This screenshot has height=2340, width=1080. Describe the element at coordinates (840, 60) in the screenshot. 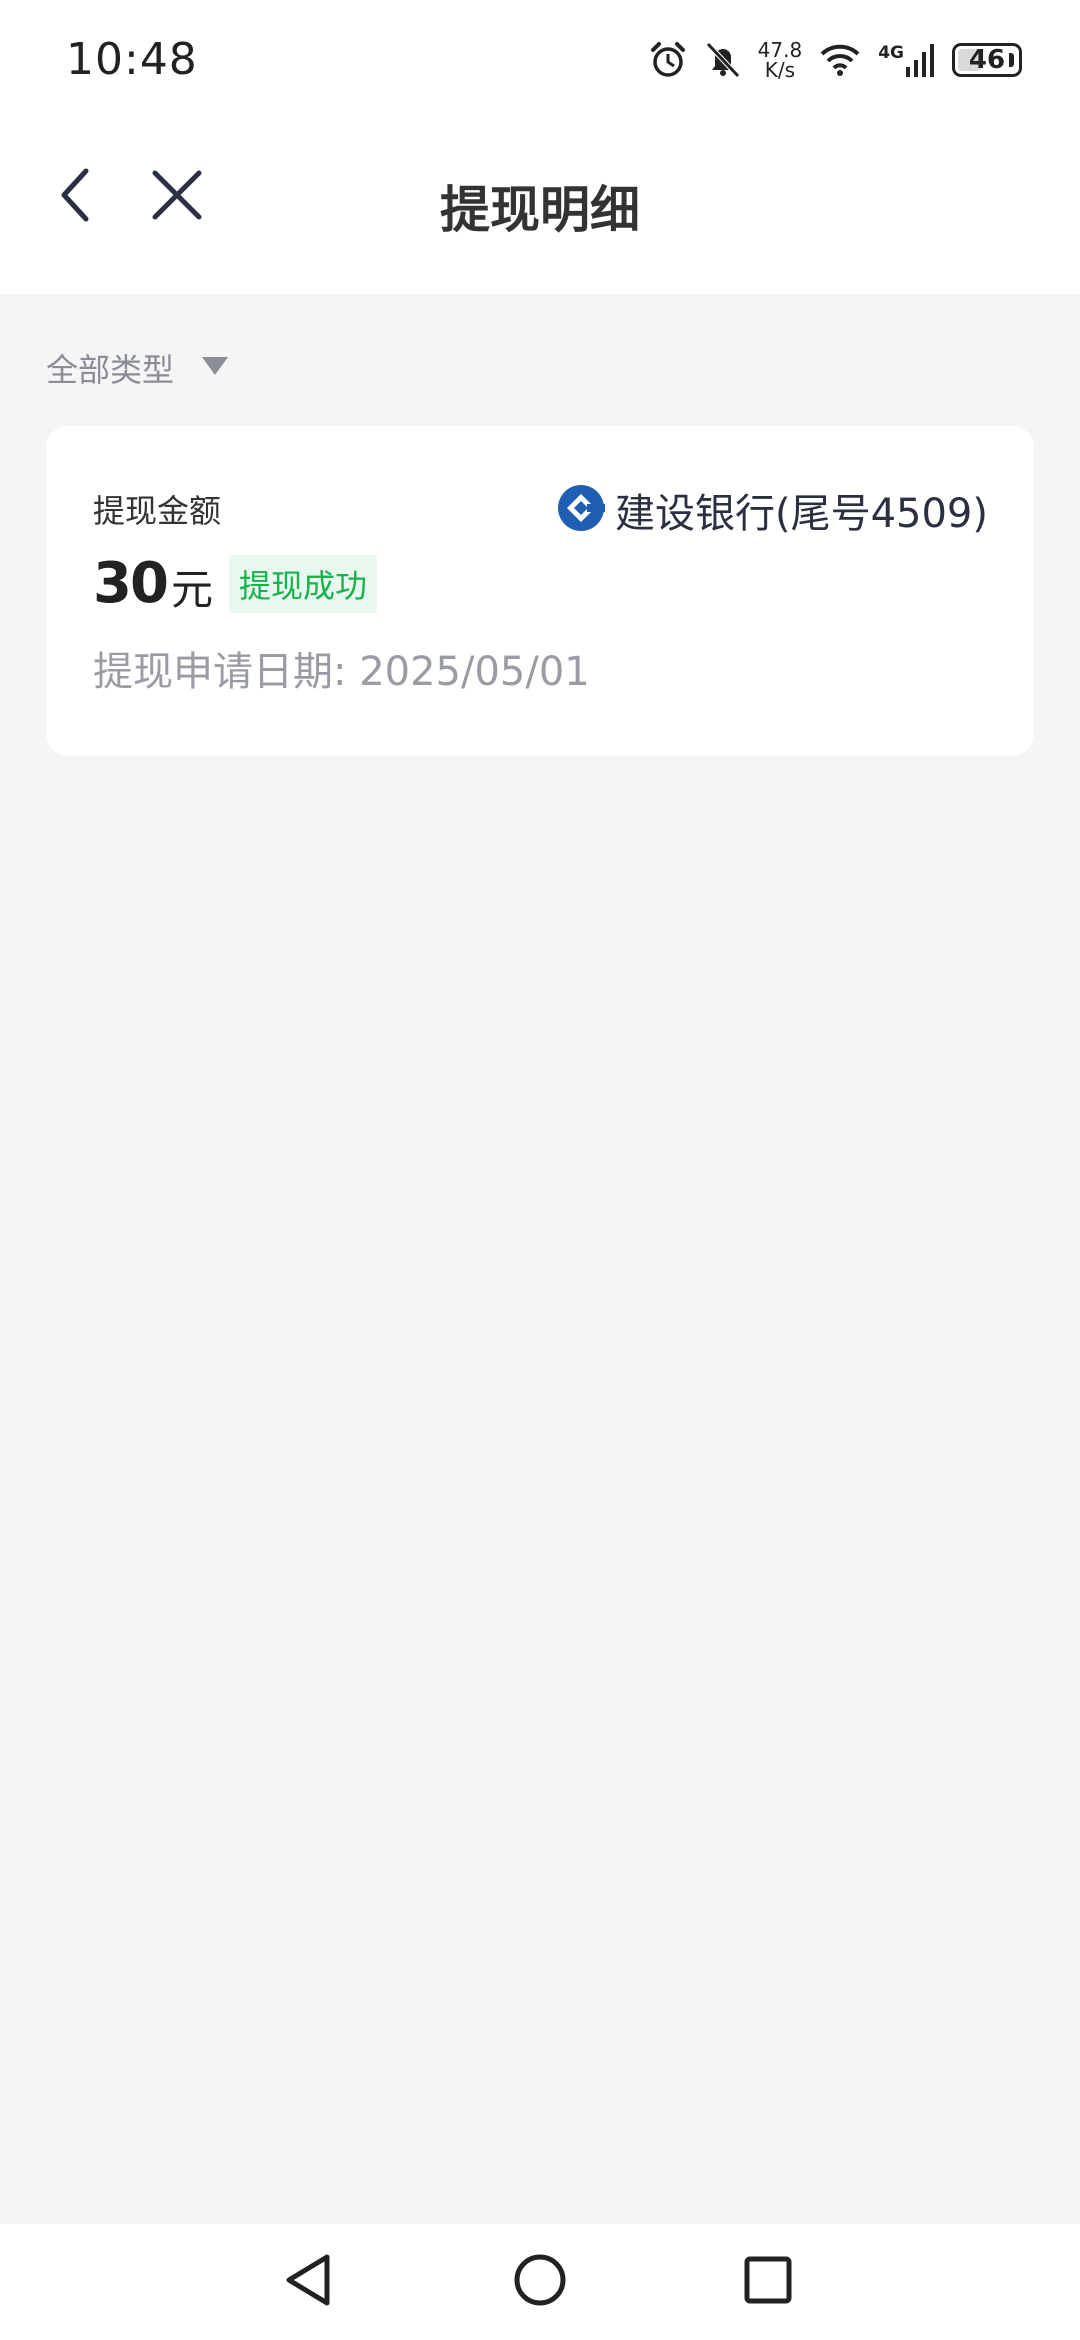

I see `wifi-icon` at that location.